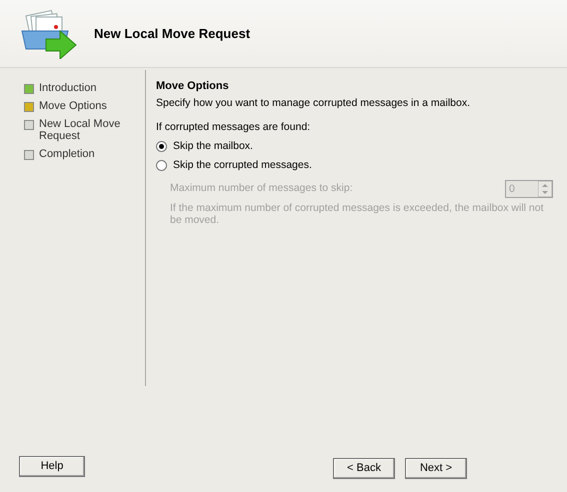  Describe the element at coordinates (314, 103) in the screenshot. I see `description-text: Specify how you want to manage corrupted messages in a mailbox.` at that location.